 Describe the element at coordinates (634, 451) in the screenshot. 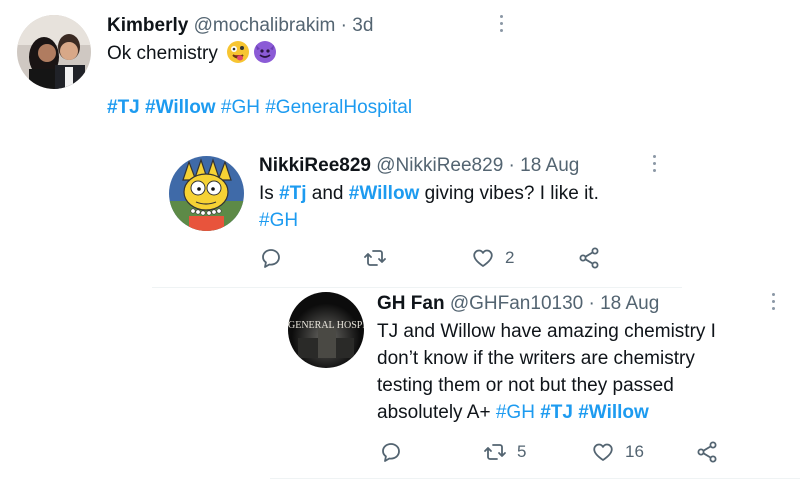

I see `like-count: 16` at that location.